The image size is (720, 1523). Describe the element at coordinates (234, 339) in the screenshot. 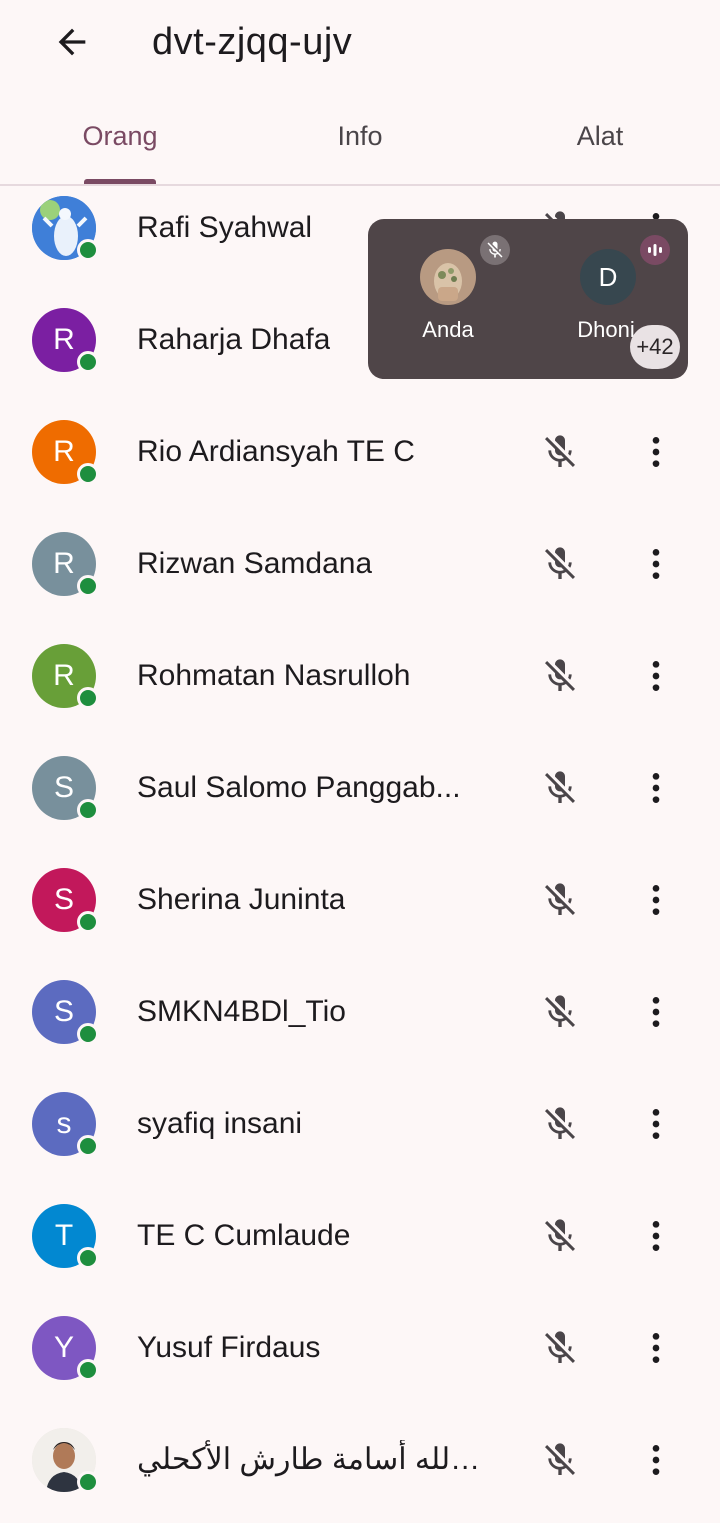

I see `participant-name: Raharja Dhafa` at that location.